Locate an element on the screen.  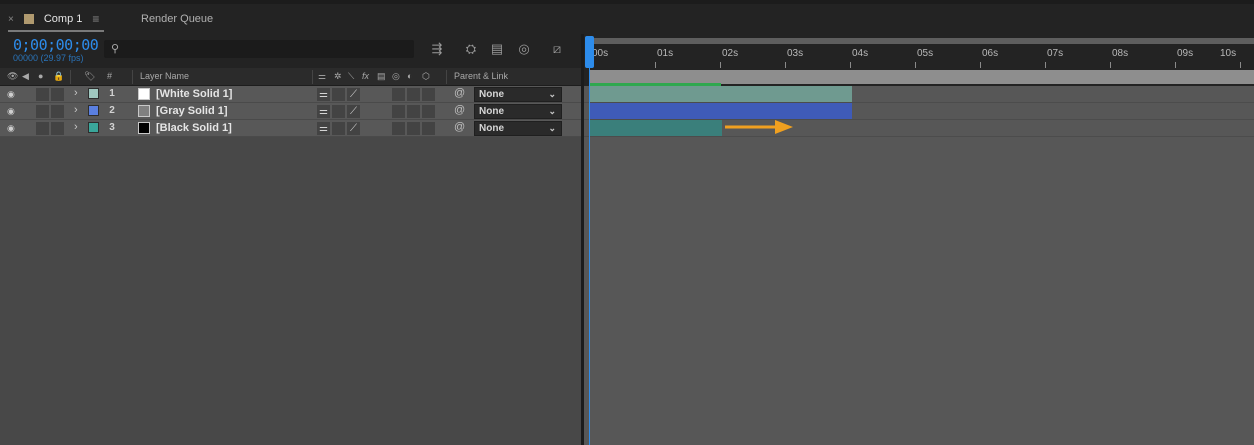
tab-render-queue: Render Queue is located at coordinates (177, 19).